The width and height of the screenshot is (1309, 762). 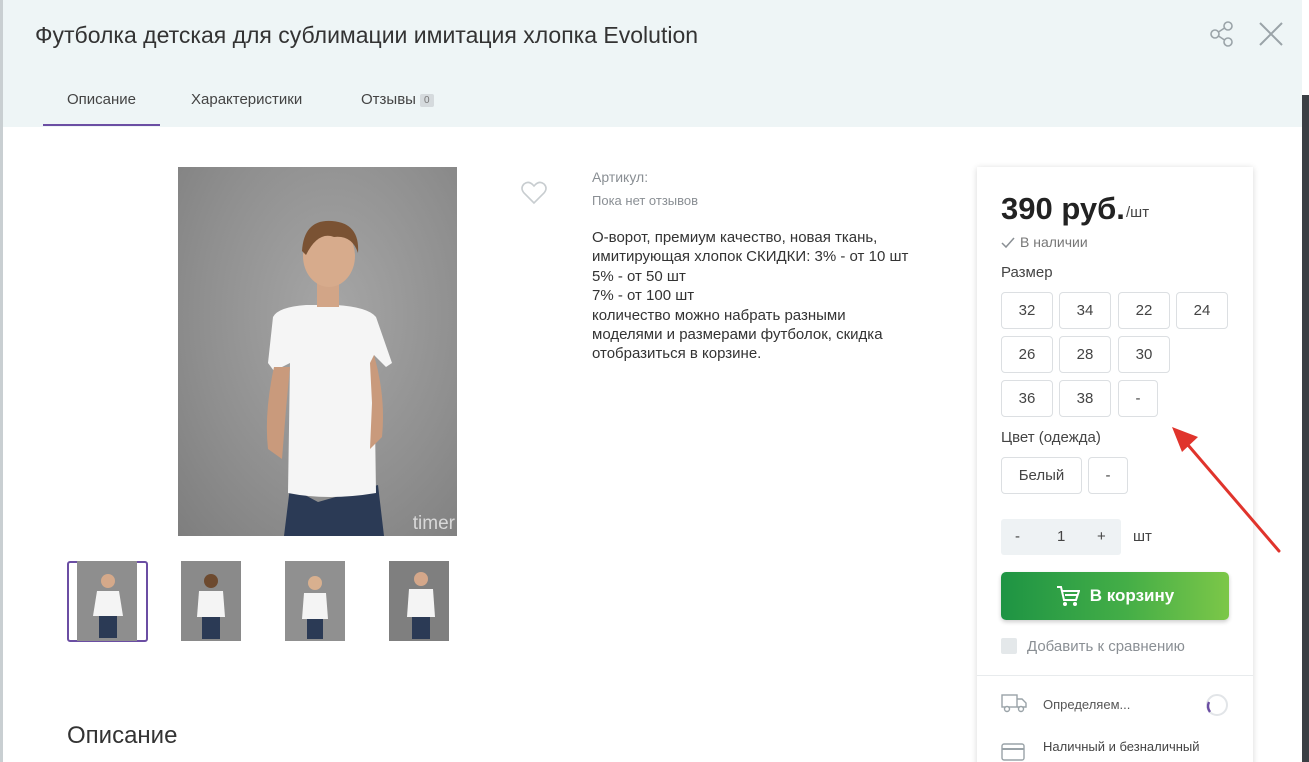 What do you see at coordinates (1008, 243) in the screenshot?
I see `check-icon` at bounding box center [1008, 243].